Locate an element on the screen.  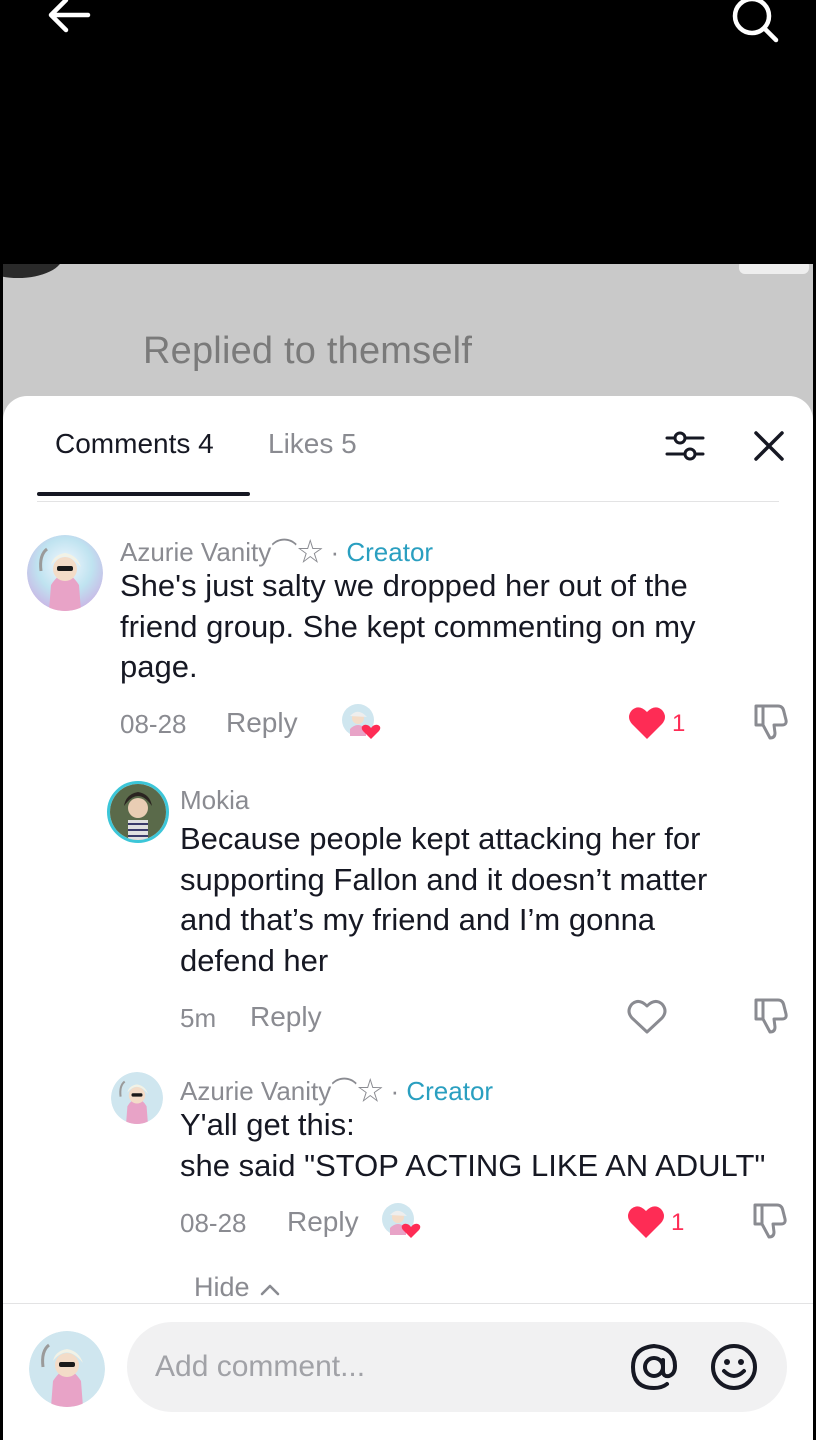
search-icon is located at coordinates (755, 21).